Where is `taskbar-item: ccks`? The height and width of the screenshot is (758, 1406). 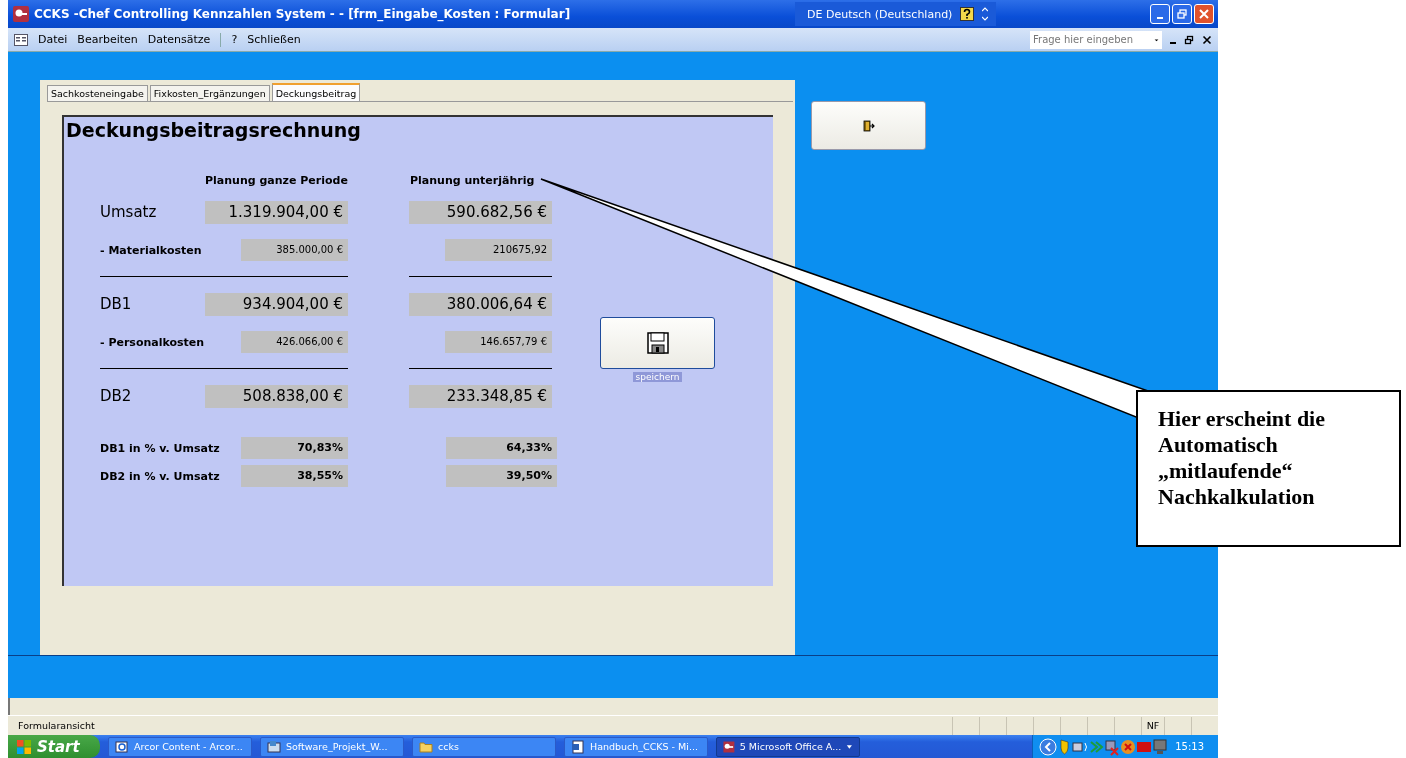
taskbar-item: ccks is located at coordinates (484, 746).